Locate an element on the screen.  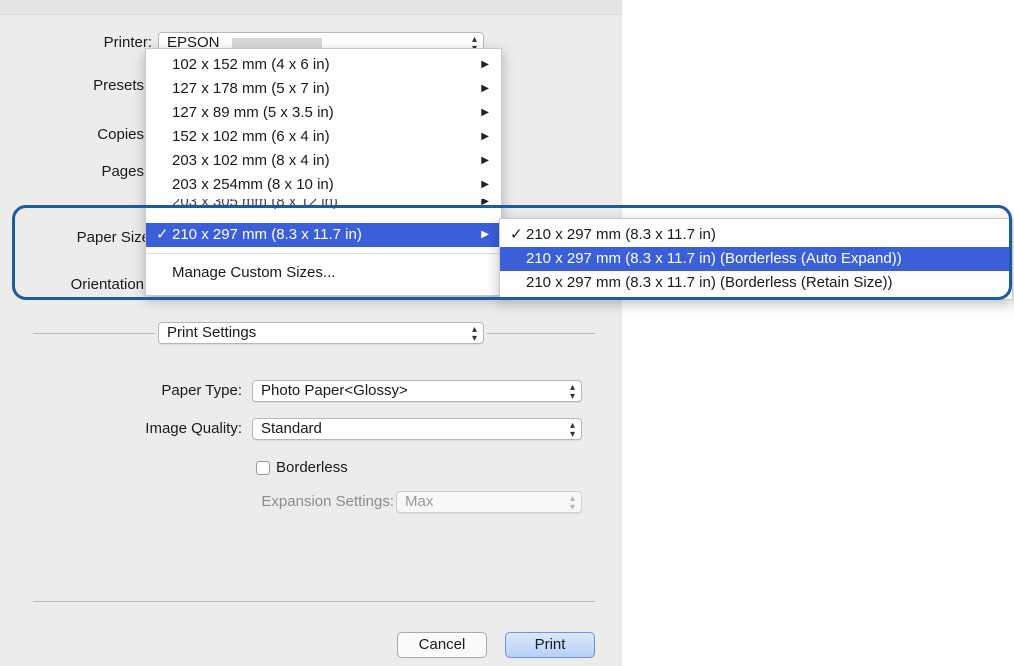
menu-item-label: 127 x 89 mm (5 x 3.5 in) is located at coordinates (253, 112).